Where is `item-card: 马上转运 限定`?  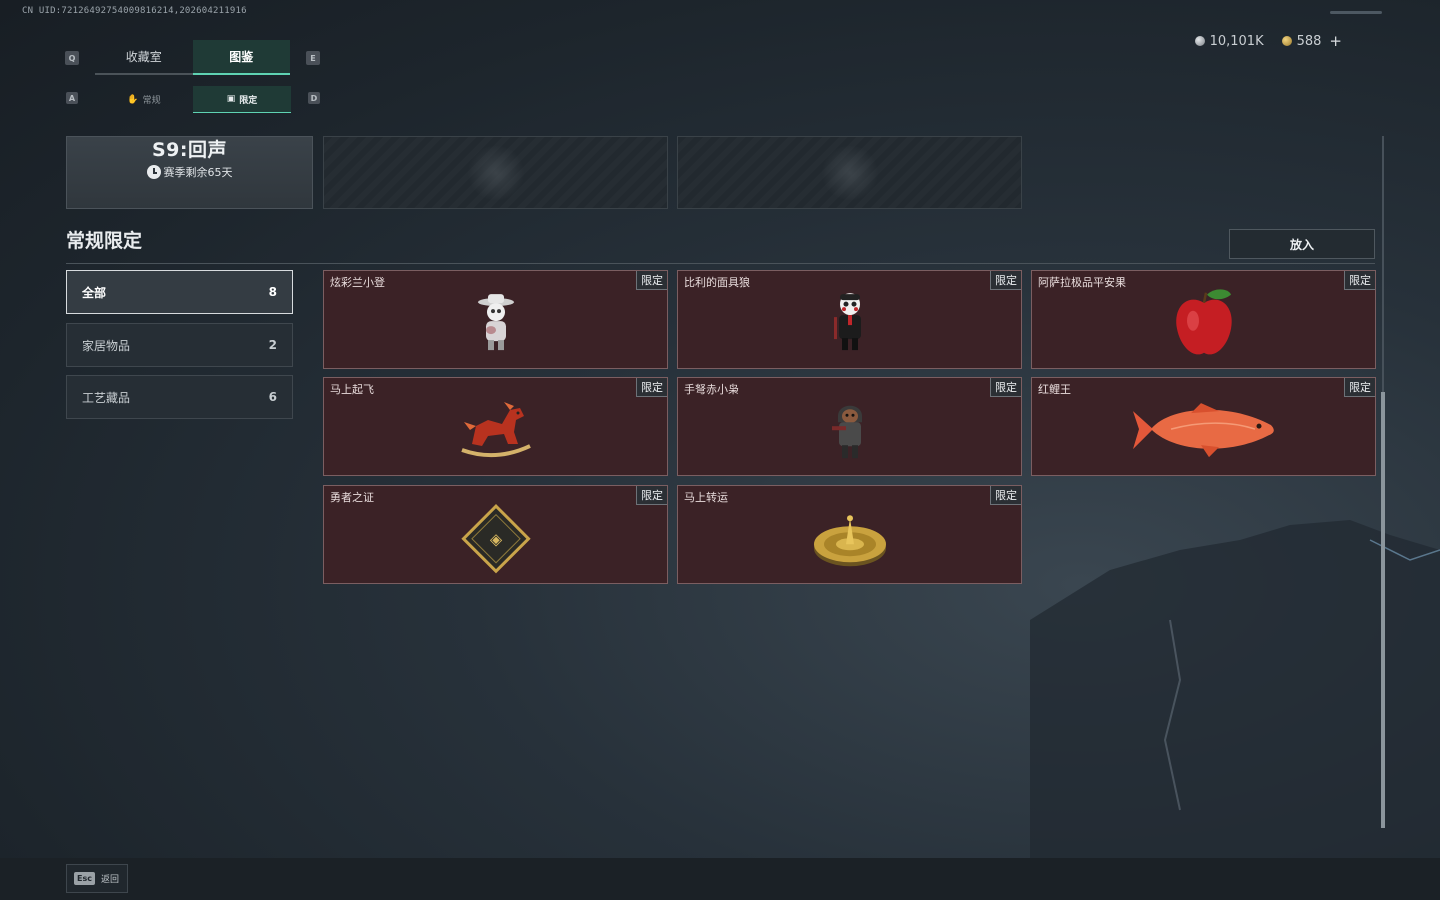
item-card: 马上转运 限定 is located at coordinates (849, 534).